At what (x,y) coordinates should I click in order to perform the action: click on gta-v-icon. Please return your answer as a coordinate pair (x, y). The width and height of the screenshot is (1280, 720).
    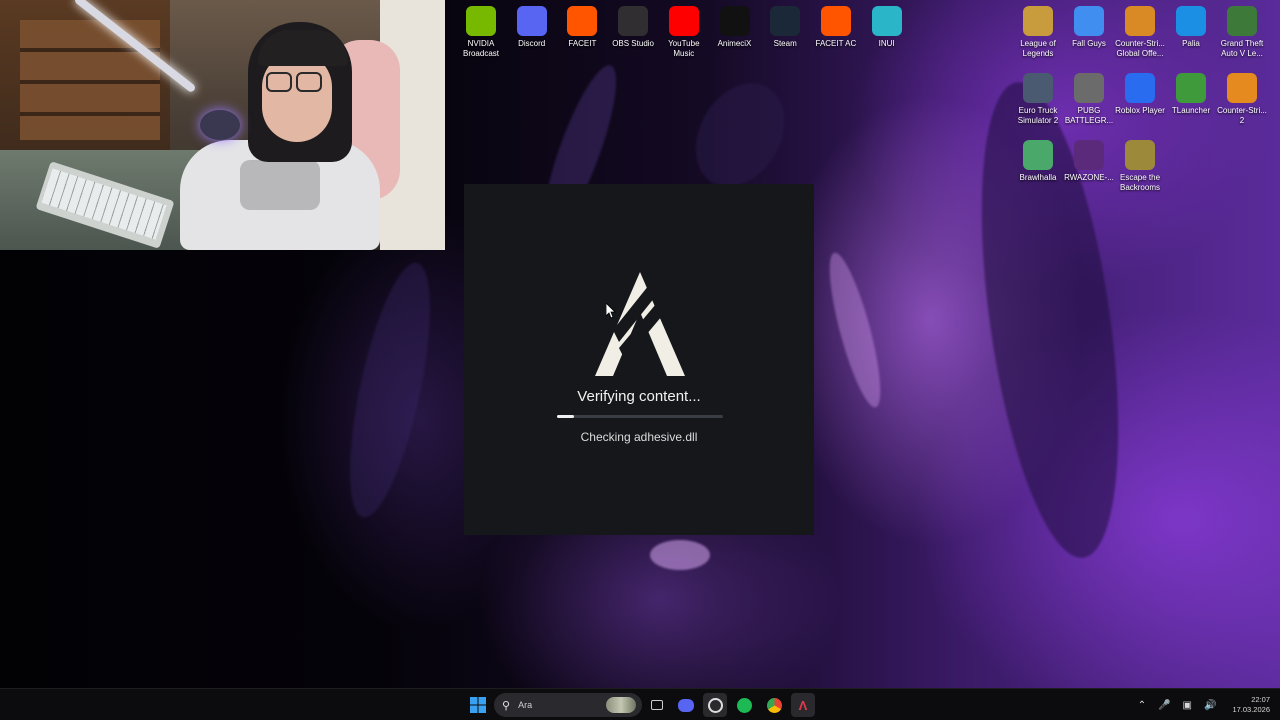
    Looking at the image, I should click on (1242, 21).